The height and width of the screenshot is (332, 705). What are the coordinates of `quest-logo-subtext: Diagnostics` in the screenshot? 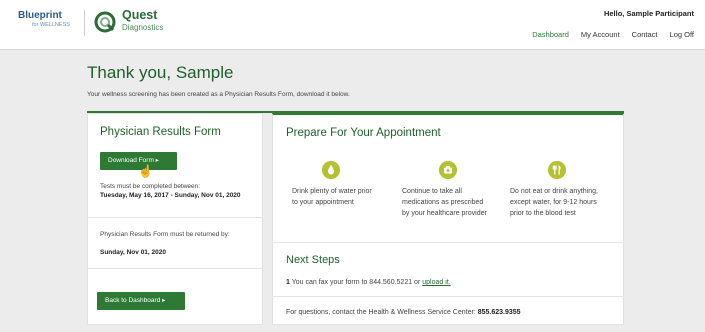 It's located at (143, 27).